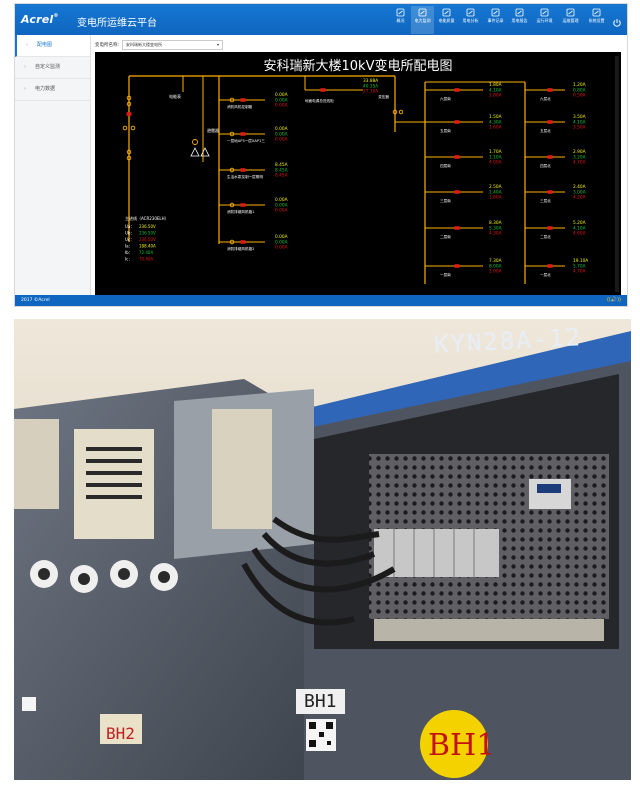 Image resolution: width=640 pixels, height=793 pixels. I want to click on south-floor-name: 六层南, so click(445, 98).